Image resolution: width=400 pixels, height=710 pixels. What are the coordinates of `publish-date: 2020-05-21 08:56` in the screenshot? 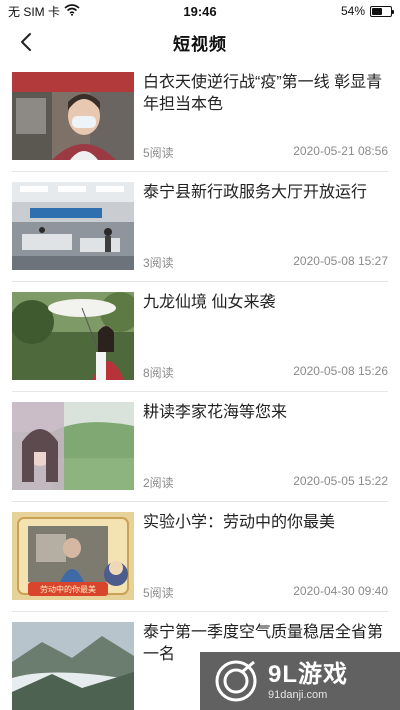 It's located at (340, 151).